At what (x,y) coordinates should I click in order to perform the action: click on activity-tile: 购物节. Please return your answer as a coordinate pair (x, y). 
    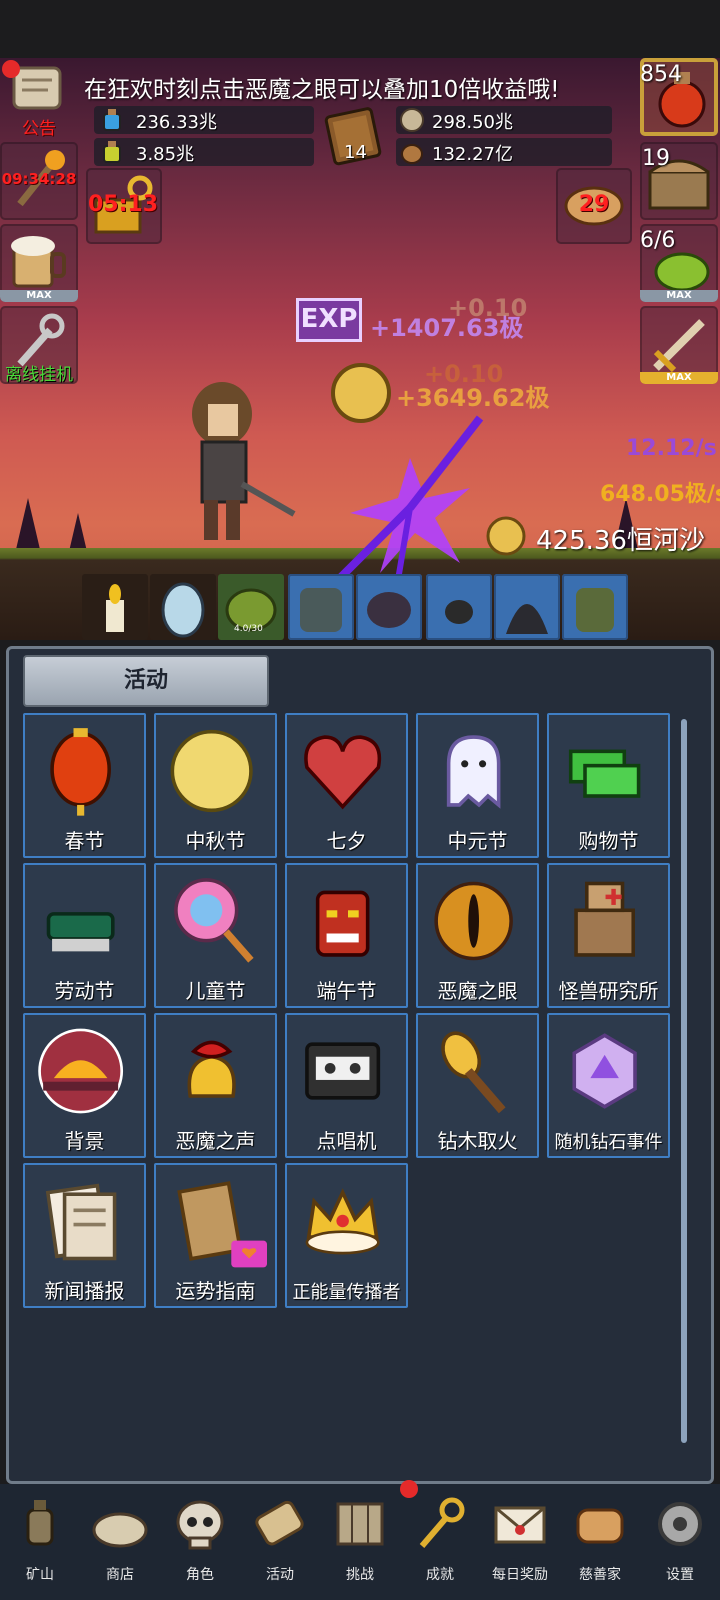
    Looking at the image, I should click on (608, 785).